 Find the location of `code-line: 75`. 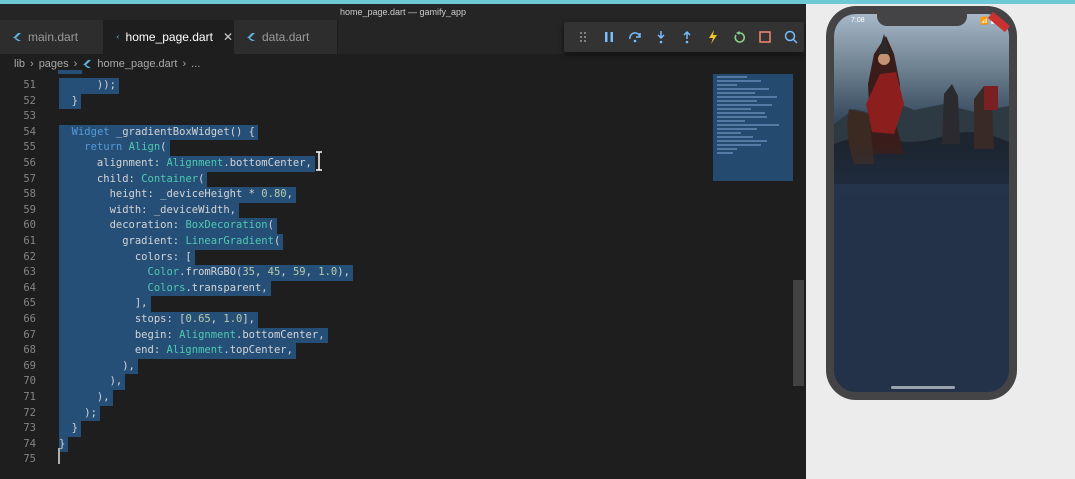

code-line: 75 is located at coordinates (356, 460).